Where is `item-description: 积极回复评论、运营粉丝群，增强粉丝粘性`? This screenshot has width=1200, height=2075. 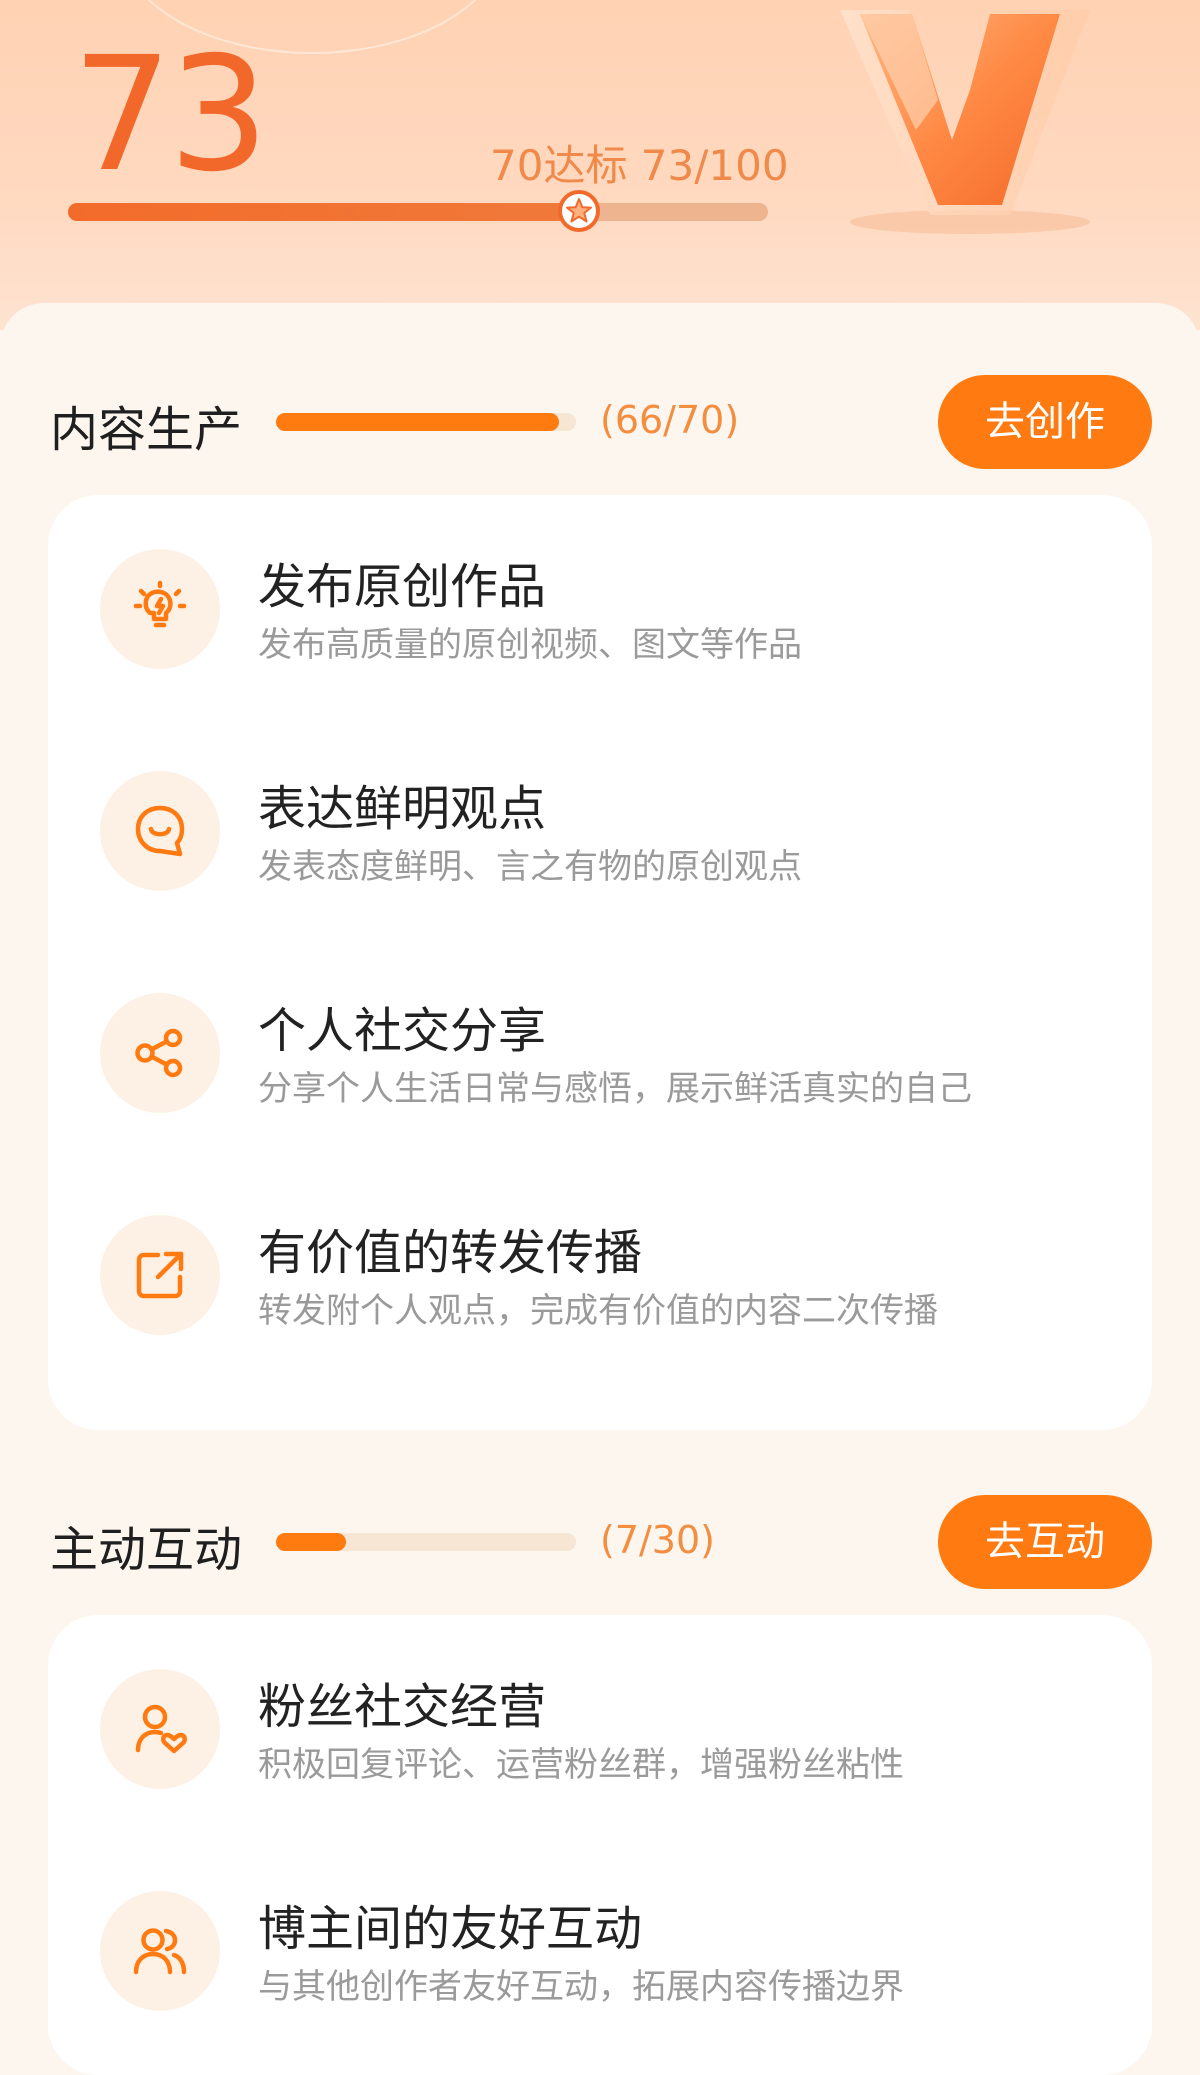 item-description: 积极回复评论、运营粉丝群，增强粉丝粘性 is located at coordinates (581, 1765).